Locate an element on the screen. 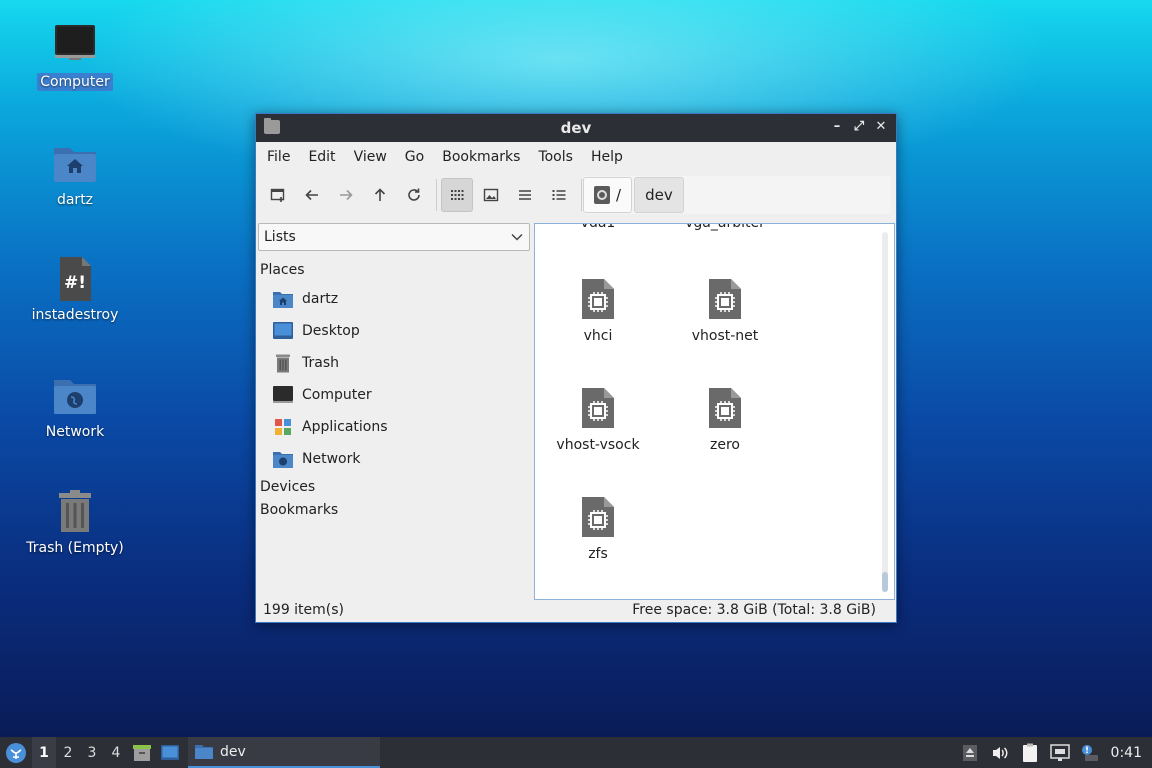  sidebar-item-computer: Computer is located at coordinates (394, 395).